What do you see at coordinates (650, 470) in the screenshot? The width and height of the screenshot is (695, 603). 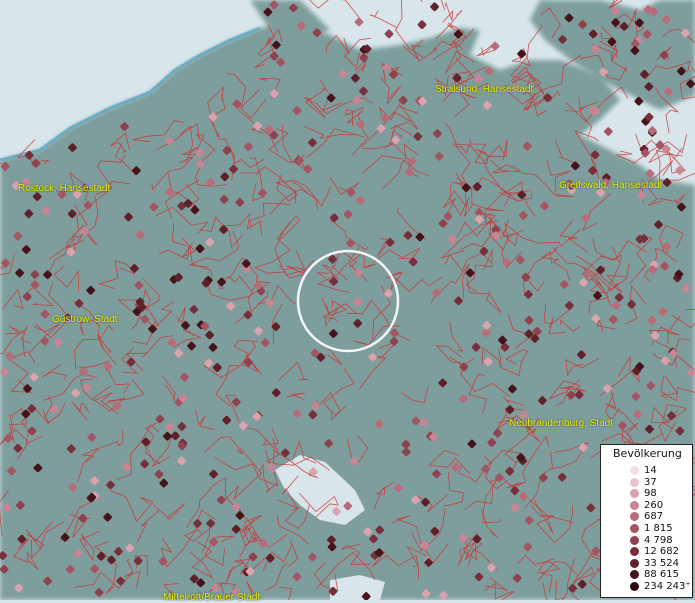 I see `legend-label: 14` at bounding box center [650, 470].